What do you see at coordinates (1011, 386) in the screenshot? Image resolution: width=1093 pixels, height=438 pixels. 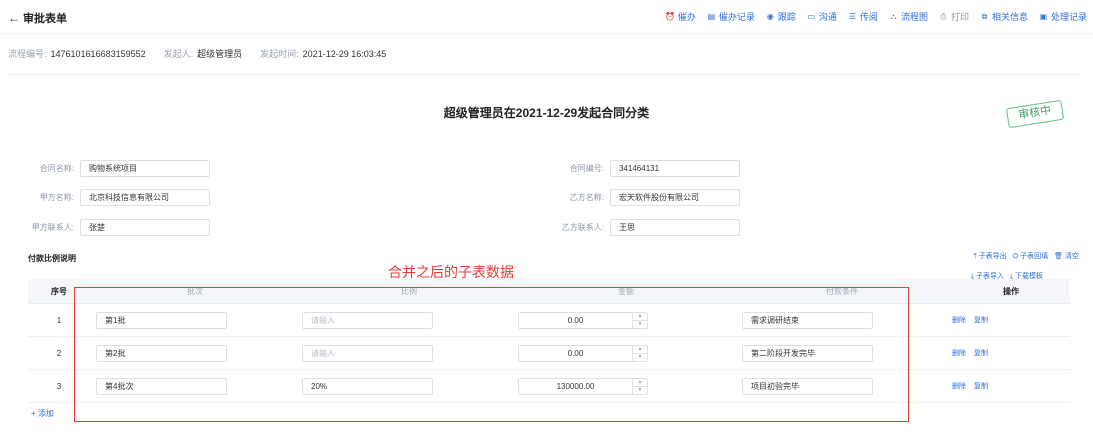 I see `row-actions: 删除 复制` at bounding box center [1011, 386].